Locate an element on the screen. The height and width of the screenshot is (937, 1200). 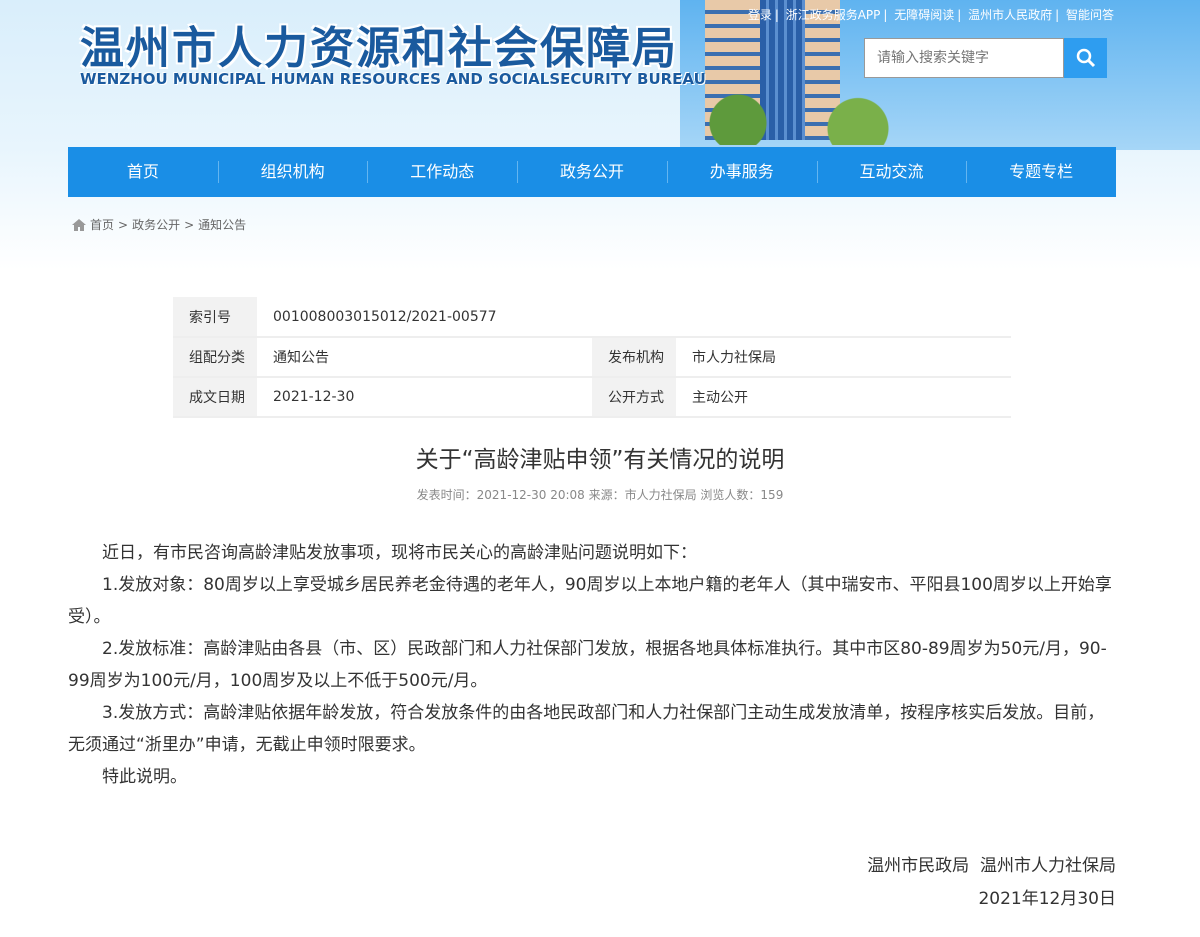
nav-gov-affairs: 政务公开 is located at coordinates (592, 172).